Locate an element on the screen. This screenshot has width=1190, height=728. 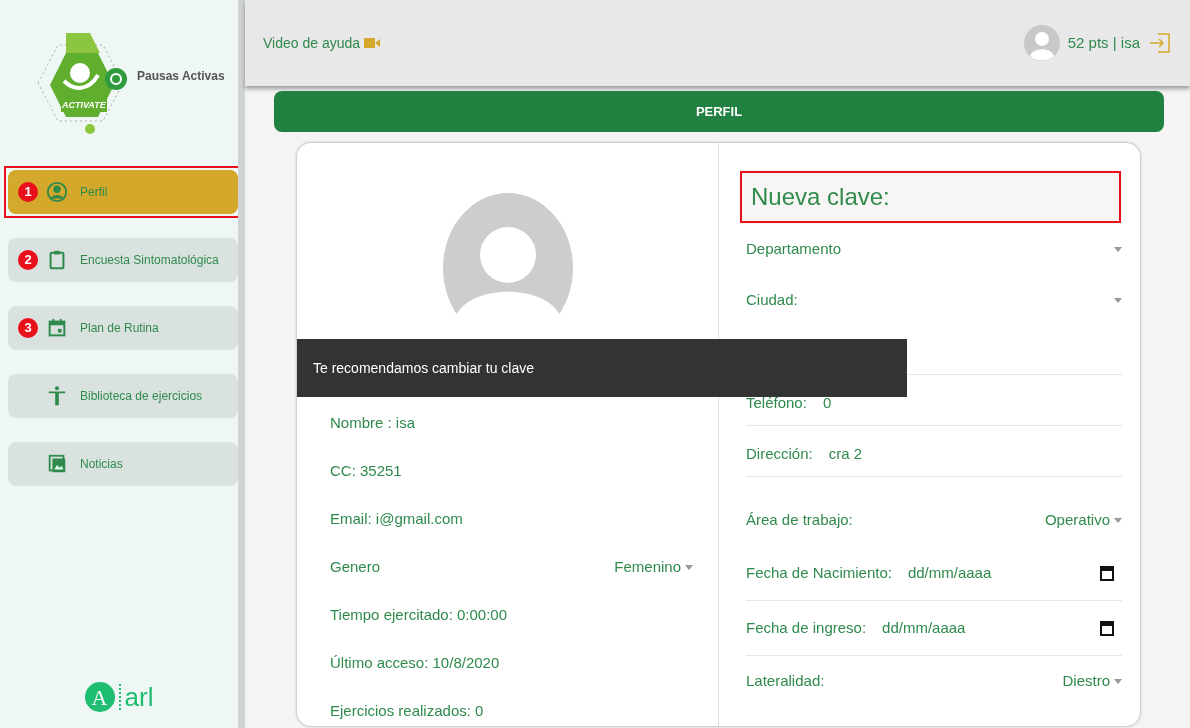
number-badge: 3 is located at coordinates (28, 328).